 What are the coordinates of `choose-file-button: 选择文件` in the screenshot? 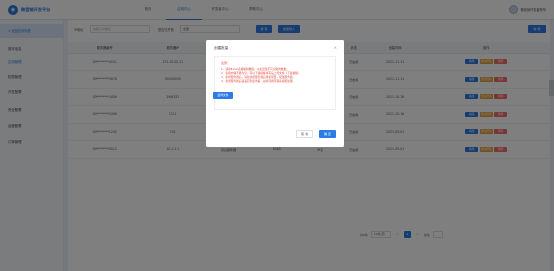 It's located at (223, 95).